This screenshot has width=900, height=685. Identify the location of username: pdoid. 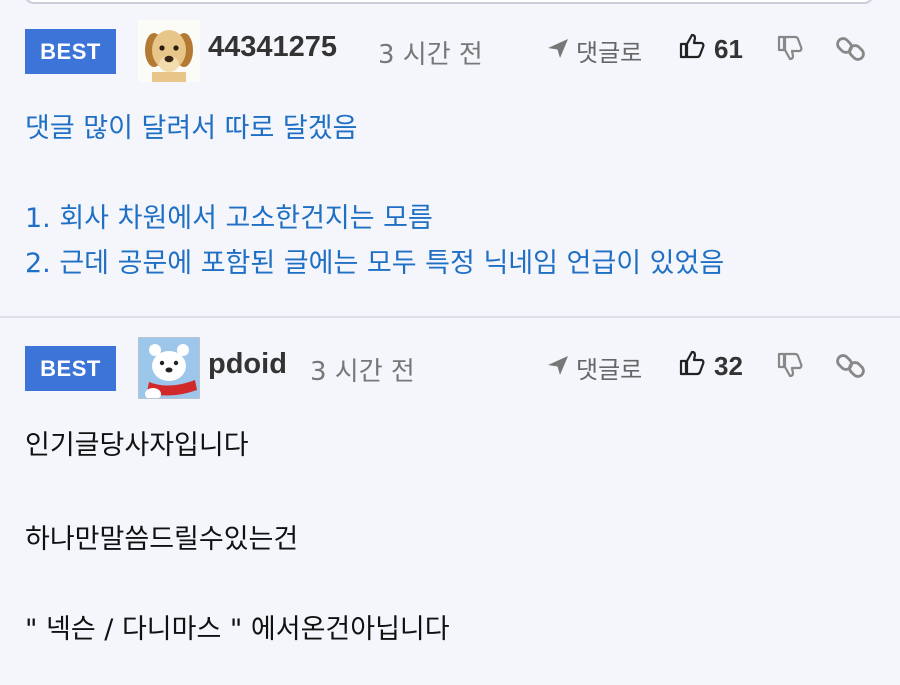
(247, 364).